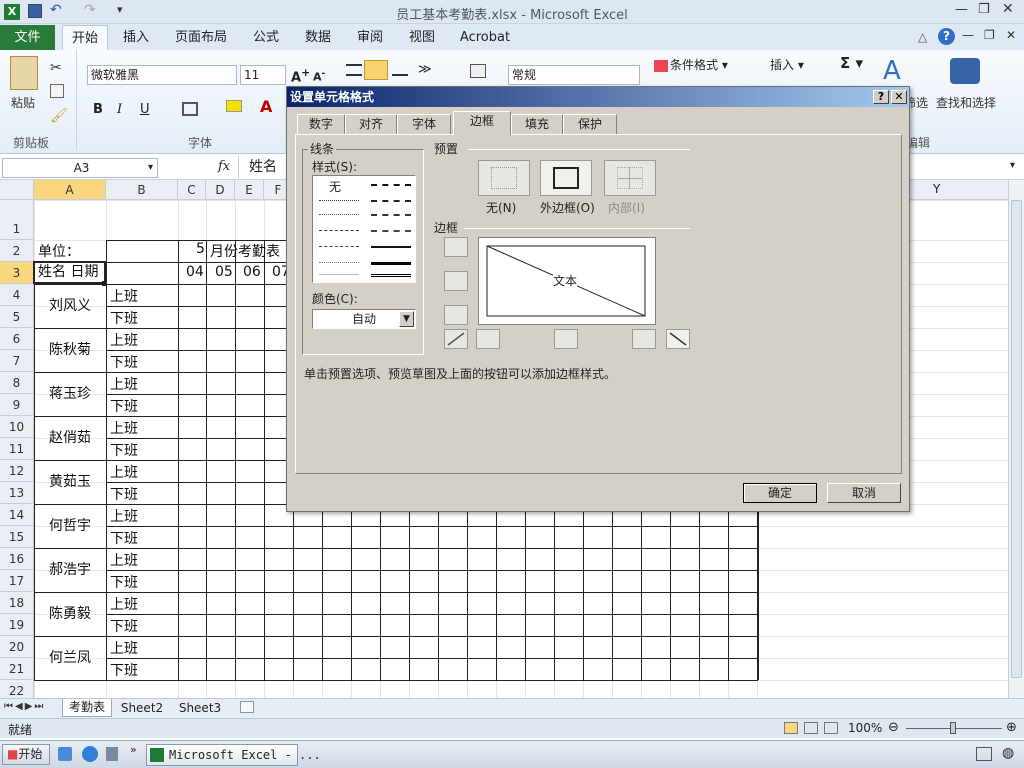  I want to click on page-layout-view-icon, so click(811, 728).